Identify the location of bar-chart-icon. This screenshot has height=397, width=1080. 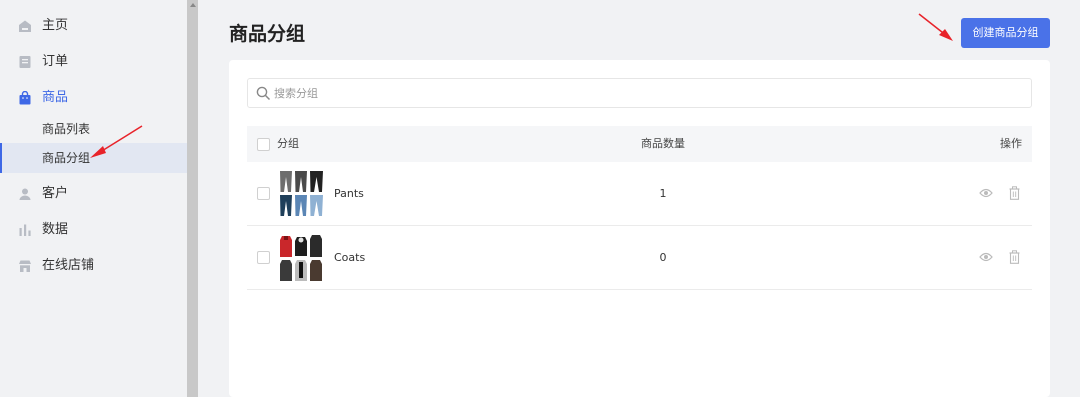
(25, 230).